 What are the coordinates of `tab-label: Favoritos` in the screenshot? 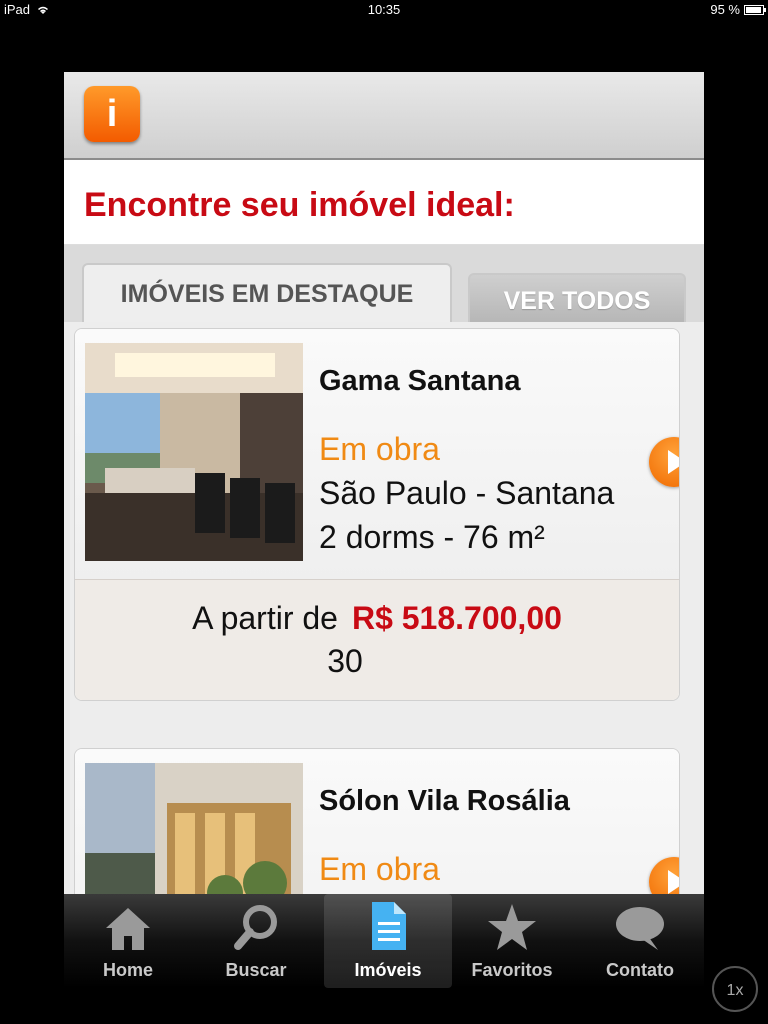 It's located at (512, 970).